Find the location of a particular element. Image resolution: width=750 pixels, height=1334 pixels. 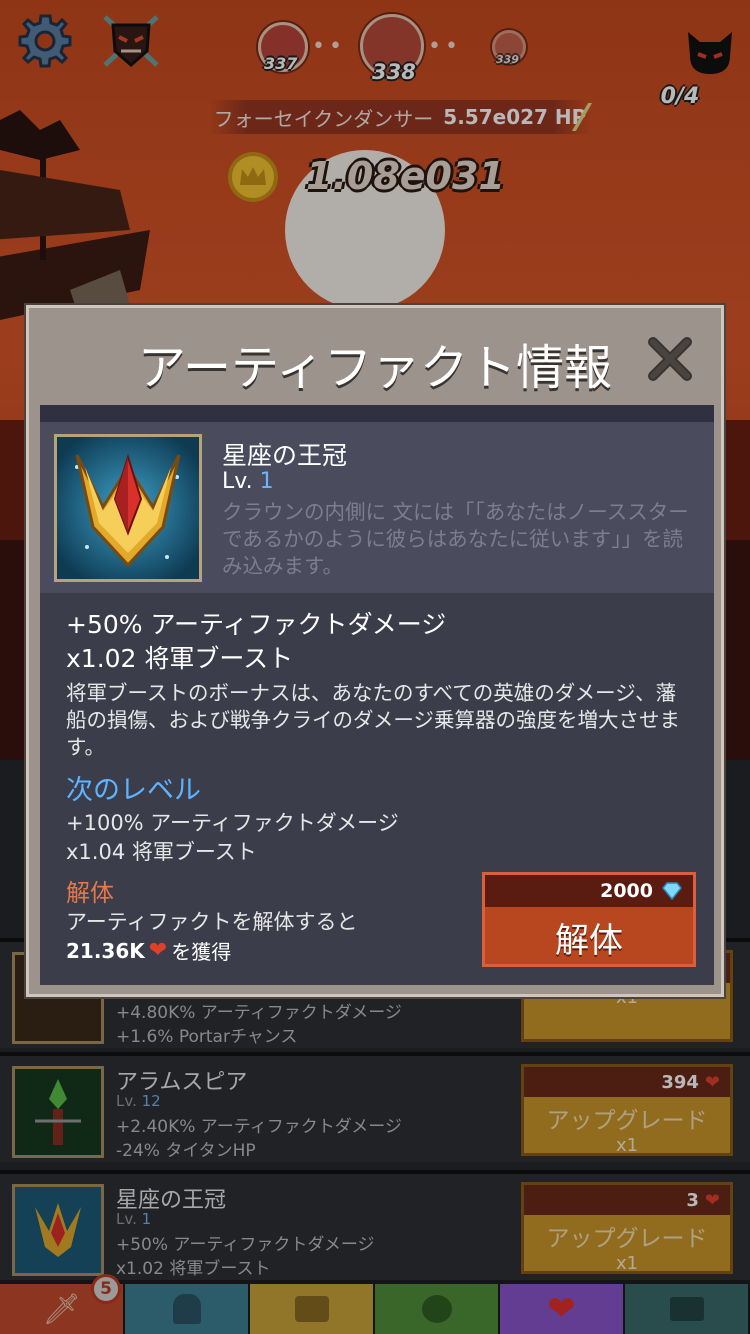

relic-heart-icon: ❤ is located at coordinates (158, 950).